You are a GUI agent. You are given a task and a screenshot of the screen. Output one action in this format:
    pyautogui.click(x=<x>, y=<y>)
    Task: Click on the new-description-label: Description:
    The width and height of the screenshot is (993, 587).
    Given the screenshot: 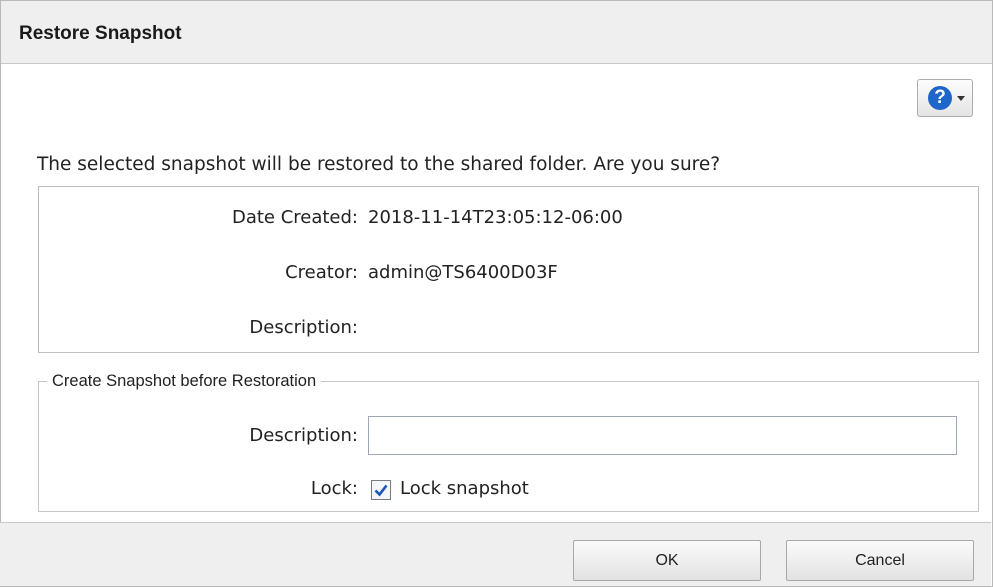 What is the action you would take?
    pyautogui.click(x=303, y=435)
    